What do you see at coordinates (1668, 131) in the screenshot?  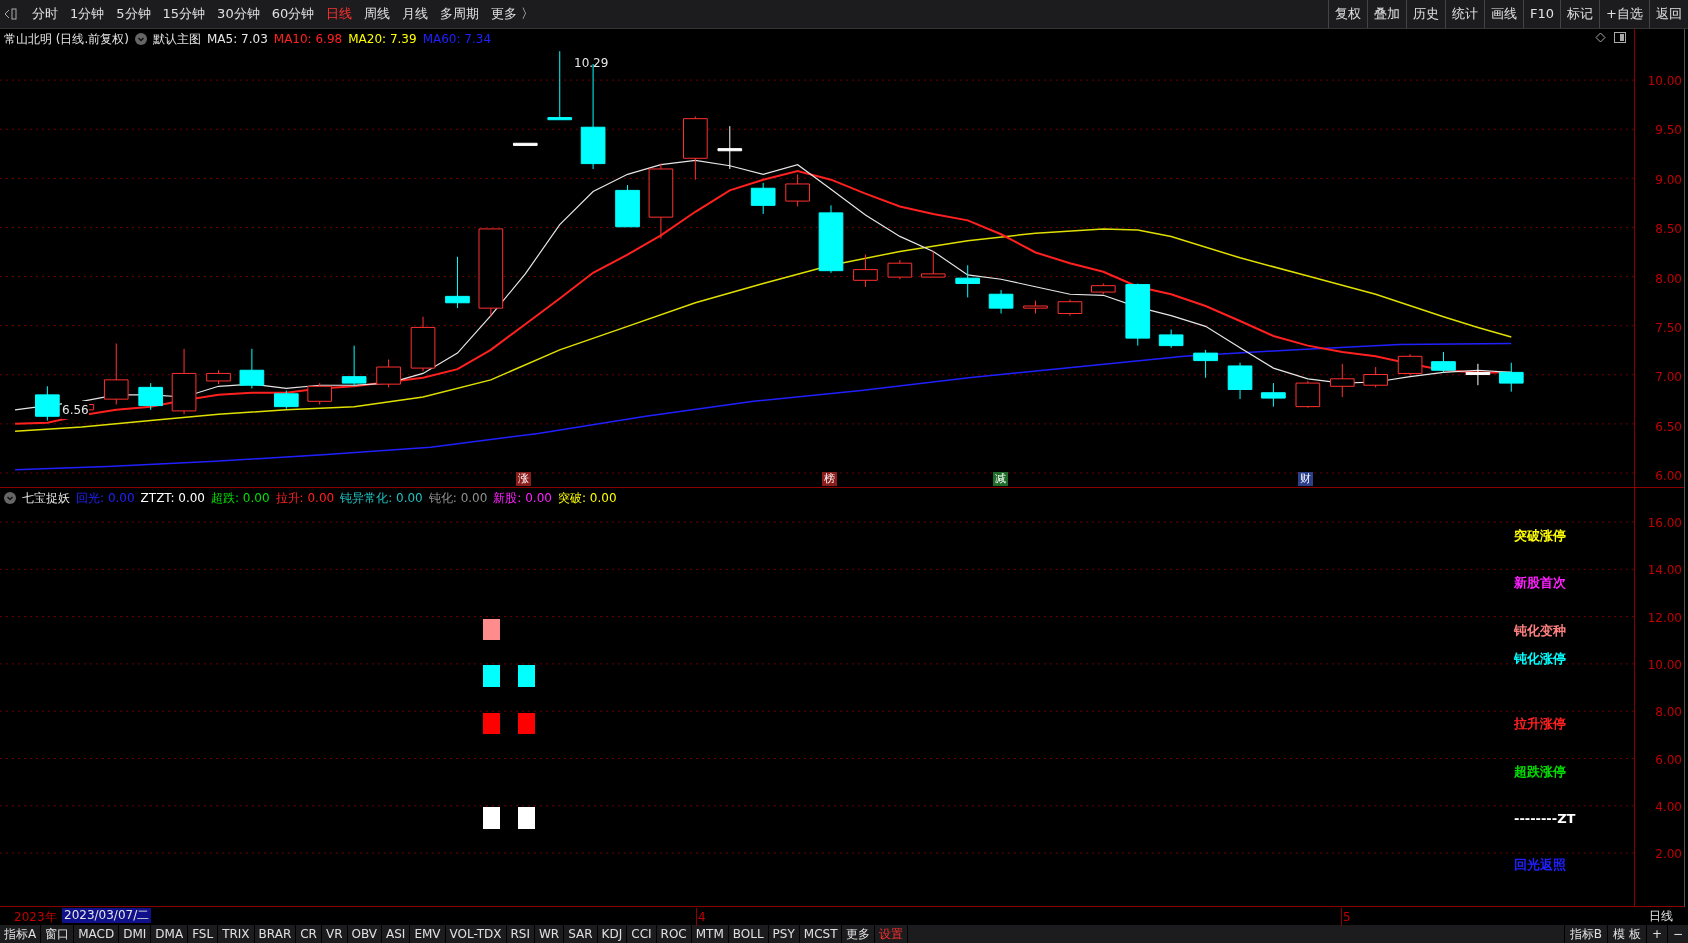 I see `price-axis-label: 9.50` at bounding box center [1668, 131].